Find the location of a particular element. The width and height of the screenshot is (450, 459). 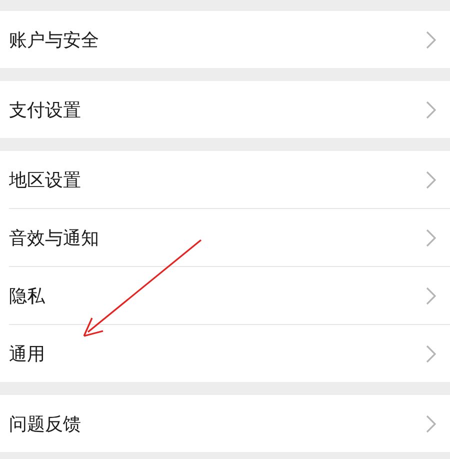

settings-item: 地区设置 is located at coordinates (229, 180).